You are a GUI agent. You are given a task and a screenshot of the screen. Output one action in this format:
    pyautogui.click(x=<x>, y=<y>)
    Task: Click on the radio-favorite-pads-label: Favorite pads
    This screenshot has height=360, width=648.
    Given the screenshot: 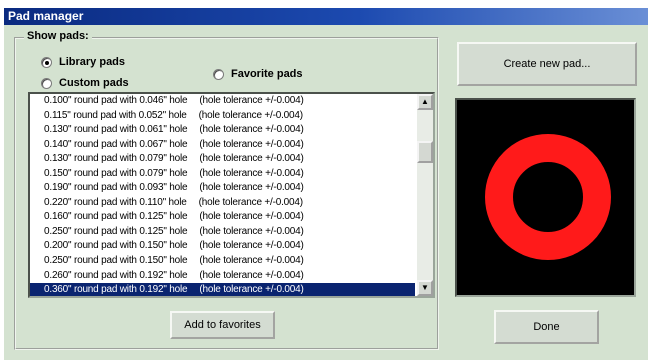 What is the action you would take?
    pyautogui.click(x=267, y=74)
    